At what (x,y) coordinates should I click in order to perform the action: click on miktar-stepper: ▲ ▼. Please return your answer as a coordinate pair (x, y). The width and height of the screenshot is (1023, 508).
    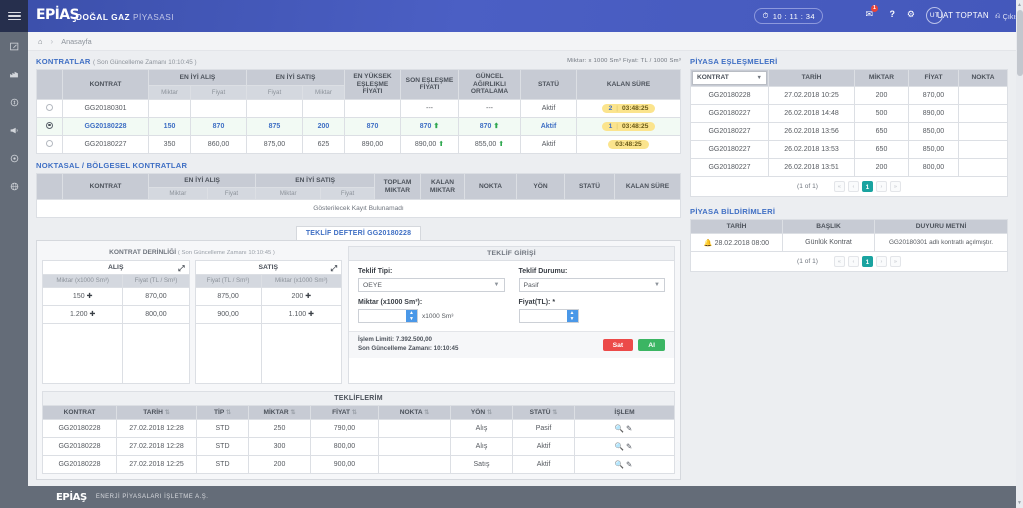
    Looking at the image, I should click on (388, 316).